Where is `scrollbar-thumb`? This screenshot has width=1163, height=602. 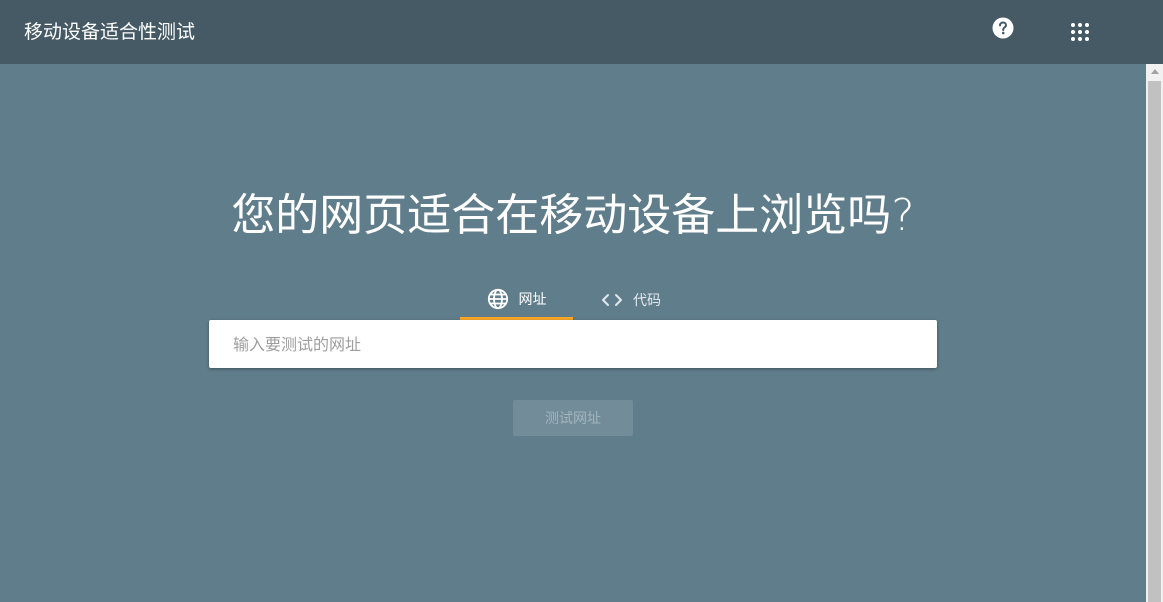
scrollbar-thumb is located at coordinates (1154, 341).